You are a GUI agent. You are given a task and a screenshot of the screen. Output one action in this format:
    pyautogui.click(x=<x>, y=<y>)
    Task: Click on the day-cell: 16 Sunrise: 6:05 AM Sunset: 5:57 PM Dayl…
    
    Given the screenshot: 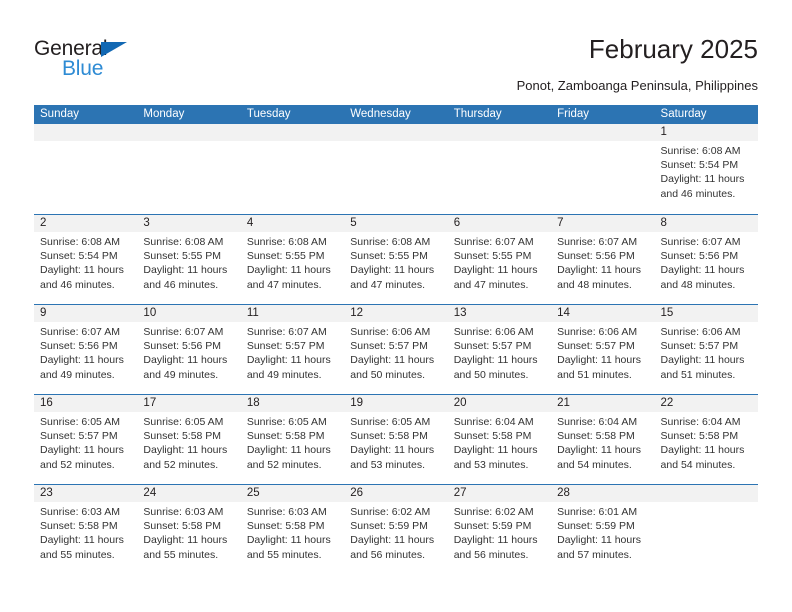 What is the action you would take?
    pyautogui.click(x=86, y=439)
    